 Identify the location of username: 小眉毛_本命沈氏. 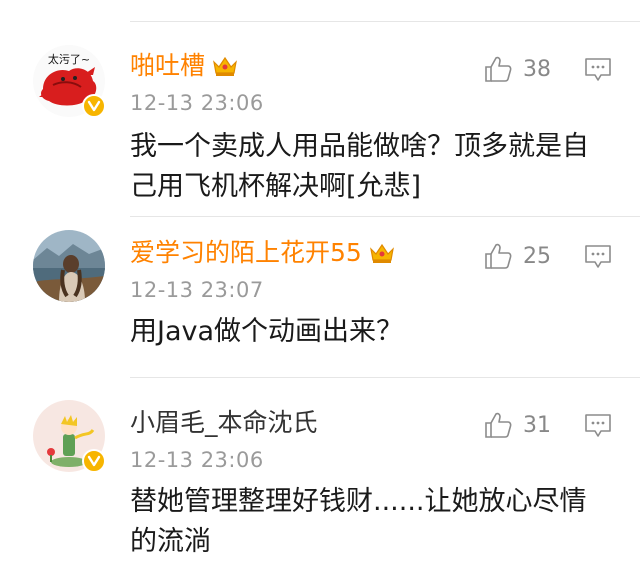
(224, 423).